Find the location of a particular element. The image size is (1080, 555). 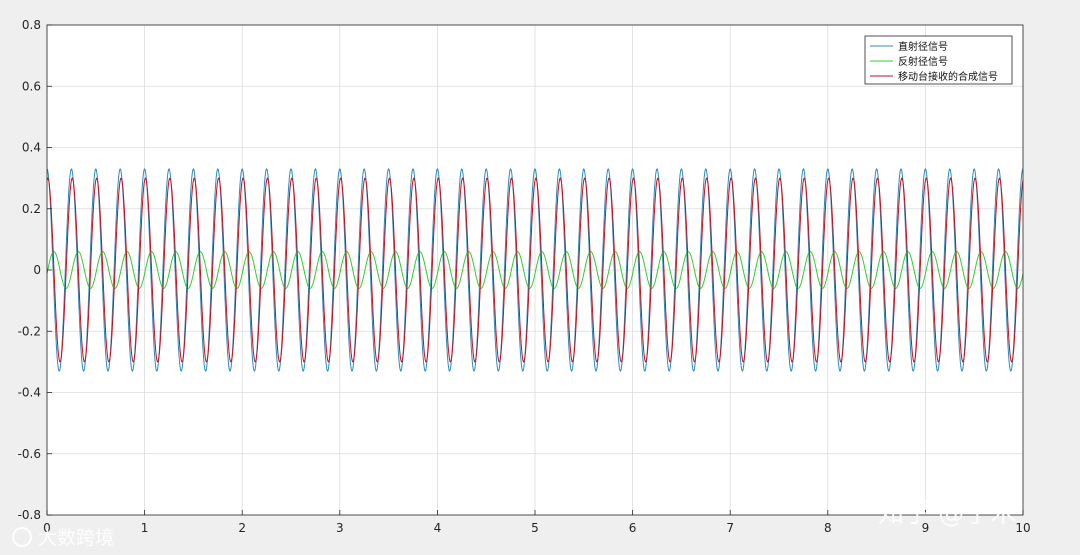

y-tick-label: -0.8 is located at coordinates (29, 515).